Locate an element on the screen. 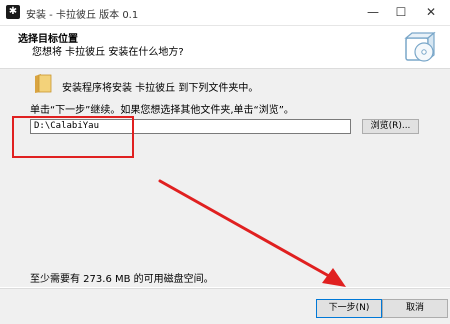 This screenshot has height=324, width=450. folder-icon is located at coordinates (43, 83).